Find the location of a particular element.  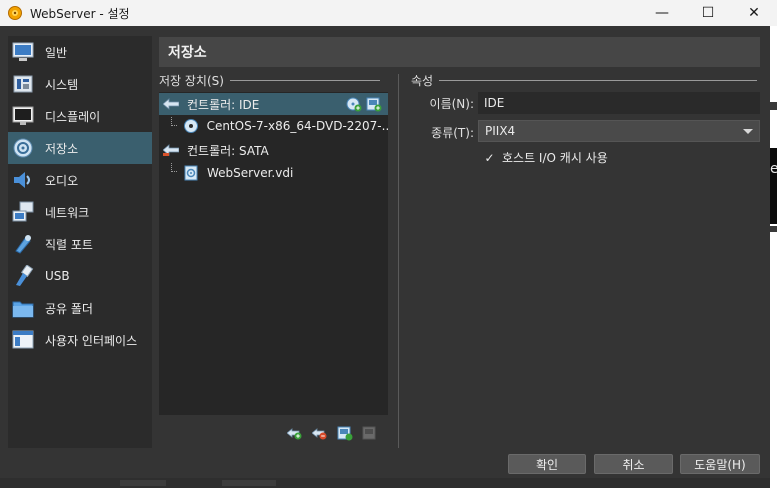

sidebar-item-network: 네트워크 is located at coordinates (80, 212).